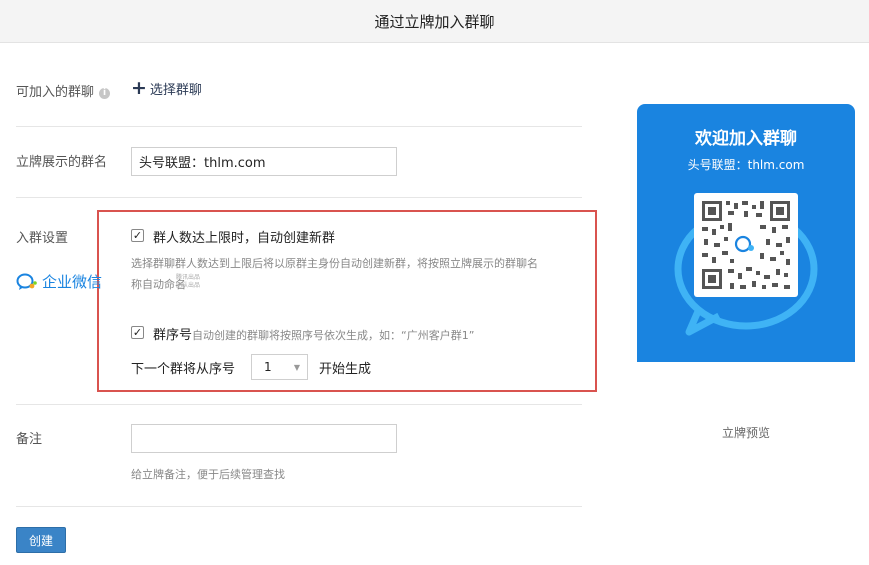 Image resolution: width=869 pixels, height=565 pixels. What do you see at coordinates (208, 474) in the screenshot?
I see `remark-hint: 给立牌备注，便于后续管理查找` at bounding box center [208, 474].